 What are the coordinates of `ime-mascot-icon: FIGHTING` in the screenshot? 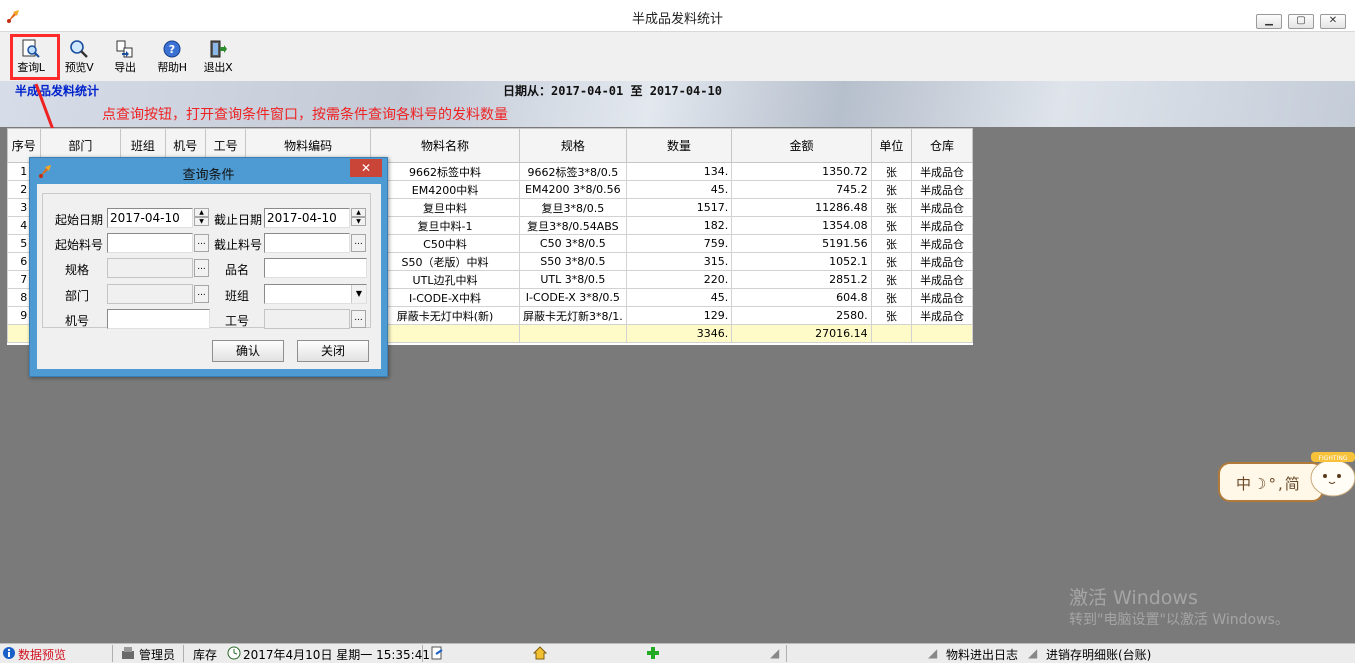 It's located at (1332, 474).